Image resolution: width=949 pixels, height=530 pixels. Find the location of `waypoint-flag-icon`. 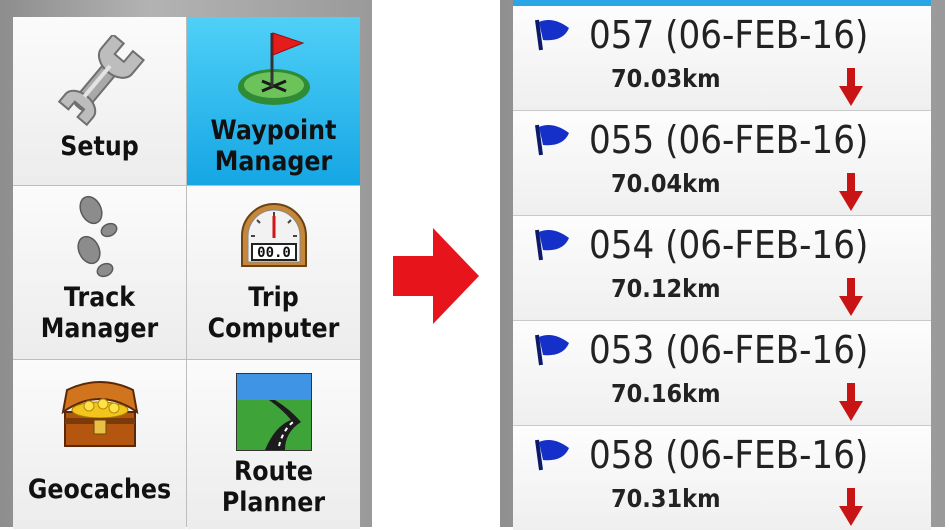

waypoint-flag-icon is located at coordinates (273, 68).